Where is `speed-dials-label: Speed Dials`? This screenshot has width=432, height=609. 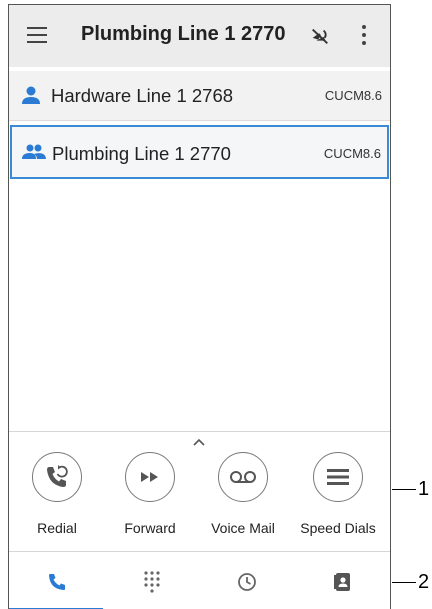 speed-dials-label: Speed Dials is located at coordinates (338, 528).